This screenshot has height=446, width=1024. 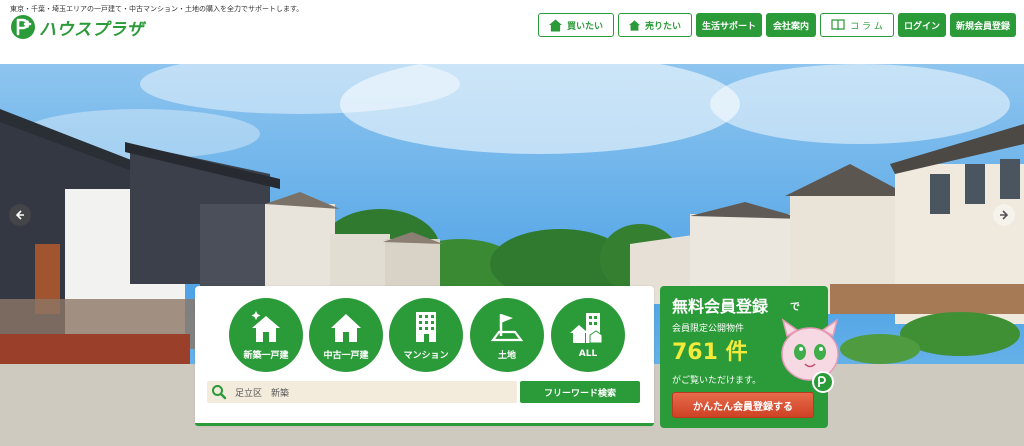 What do you see at coordinates (584, 26) in the screenshot?
I see `nav-buy-label: 買いたい` at bounding box center [584, 26].